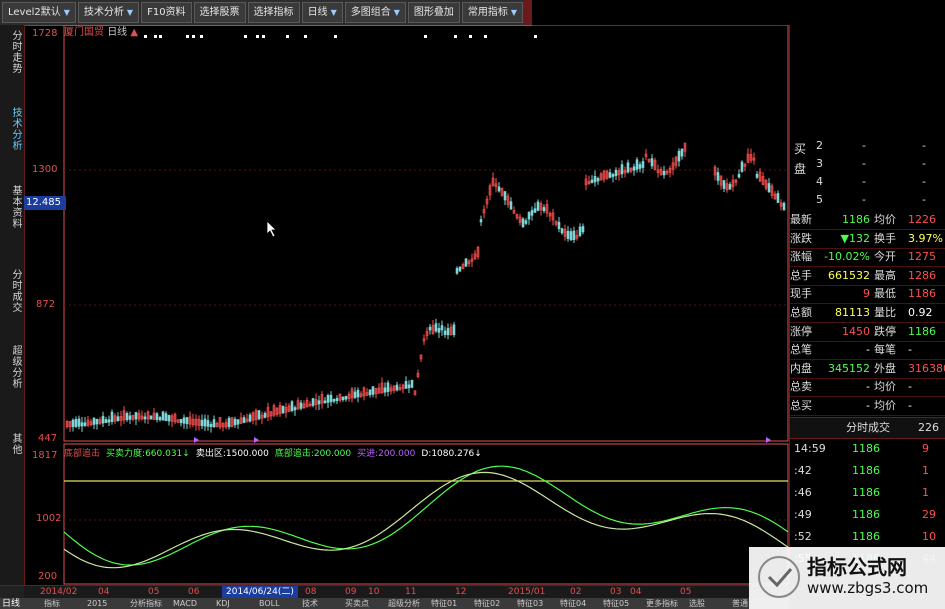  Describe the element at coordinates (616, 603) in the screenshot. I see `status-tab: 特征05` at that location.